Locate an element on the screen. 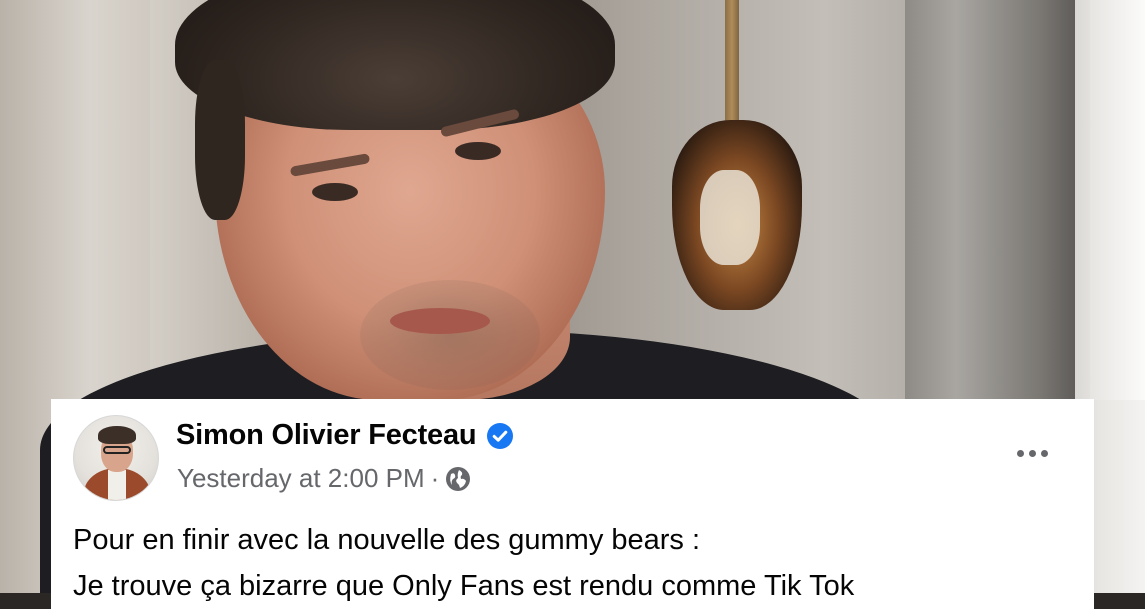 This screenshot has height=609, width=1145. globe-icon is located at coordinates (458, 479).